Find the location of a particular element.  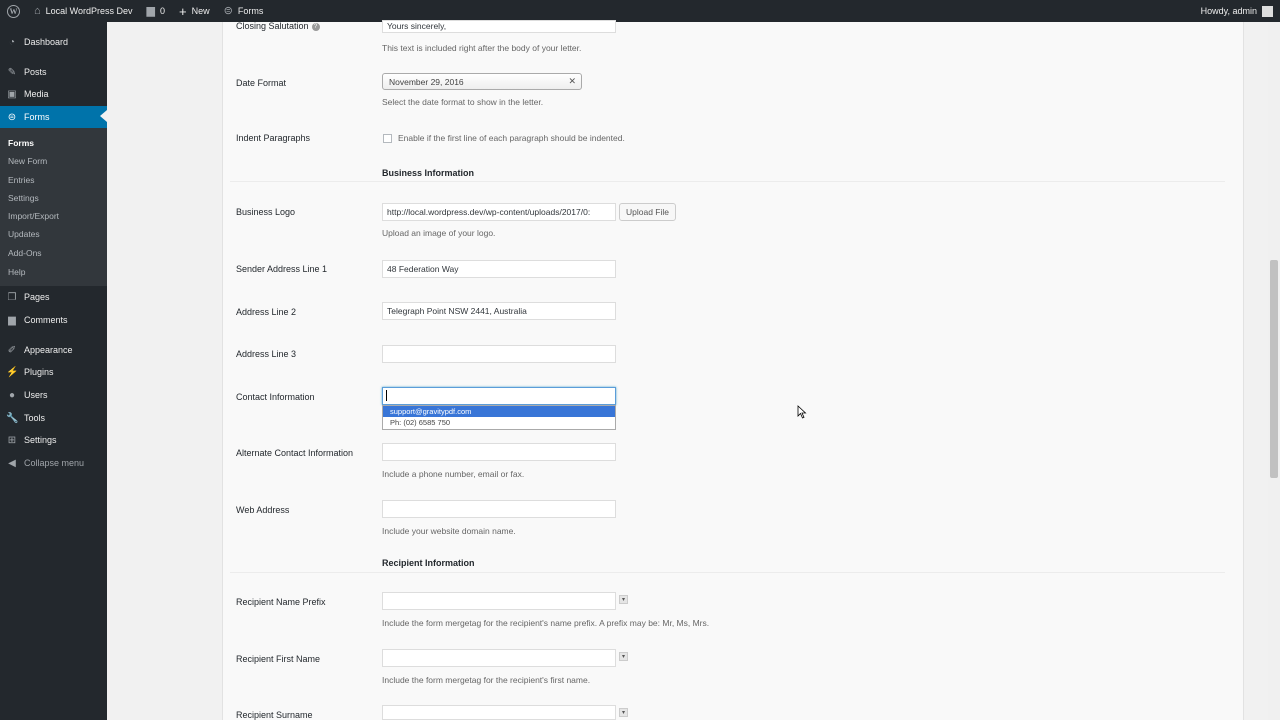

recipient-surname-label: Recipient Surname is located at coordinates (274, 715).